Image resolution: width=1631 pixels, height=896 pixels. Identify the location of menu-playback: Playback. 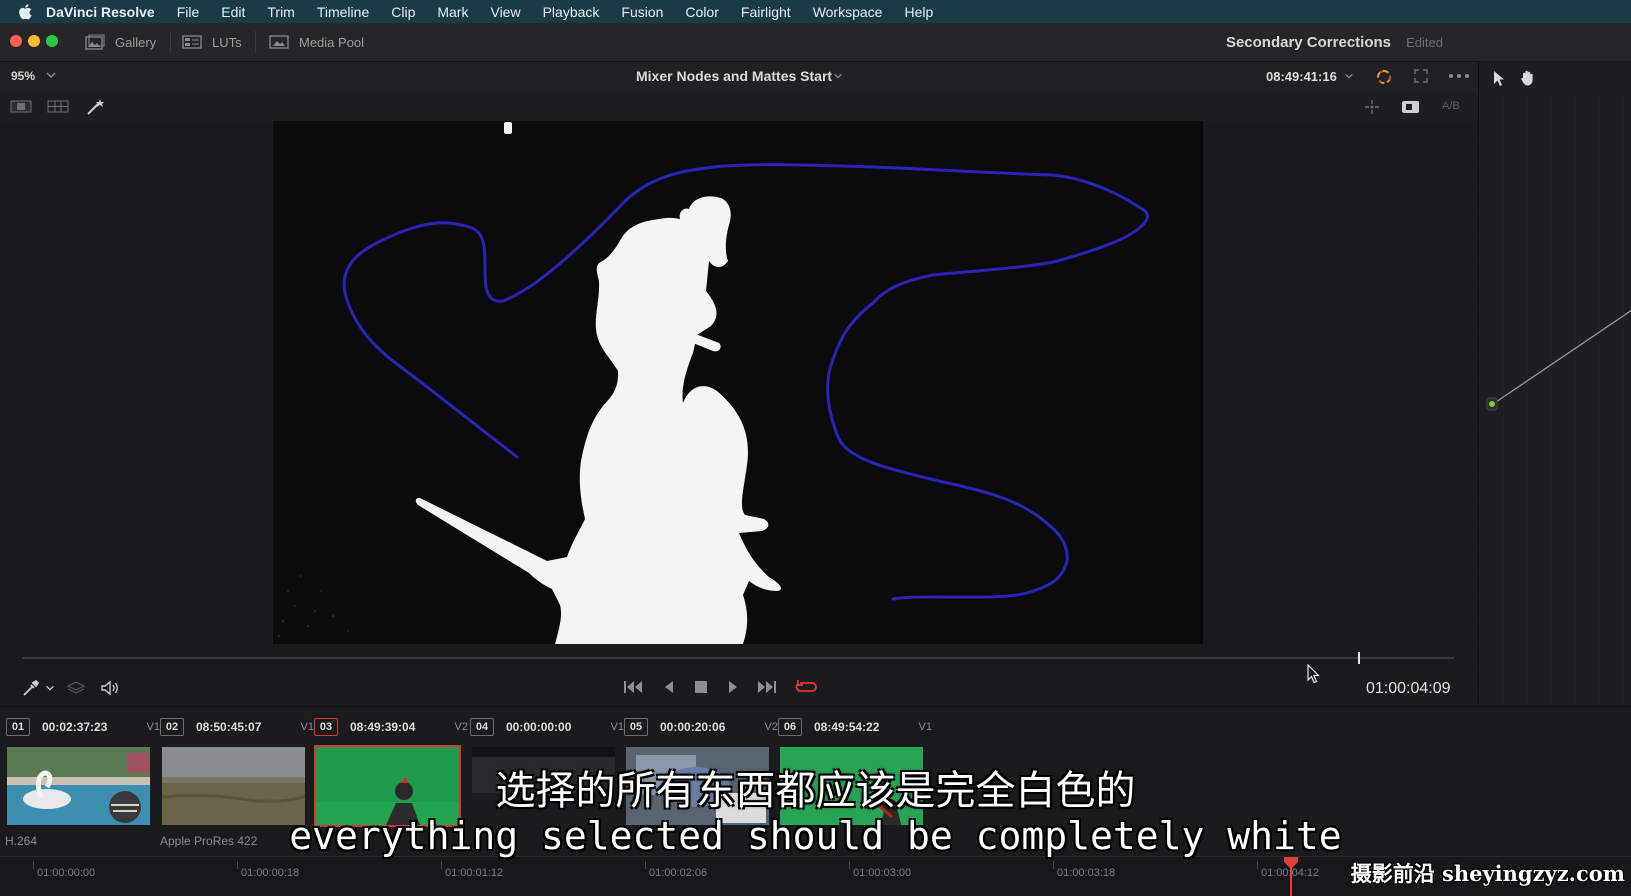
(571, 12).